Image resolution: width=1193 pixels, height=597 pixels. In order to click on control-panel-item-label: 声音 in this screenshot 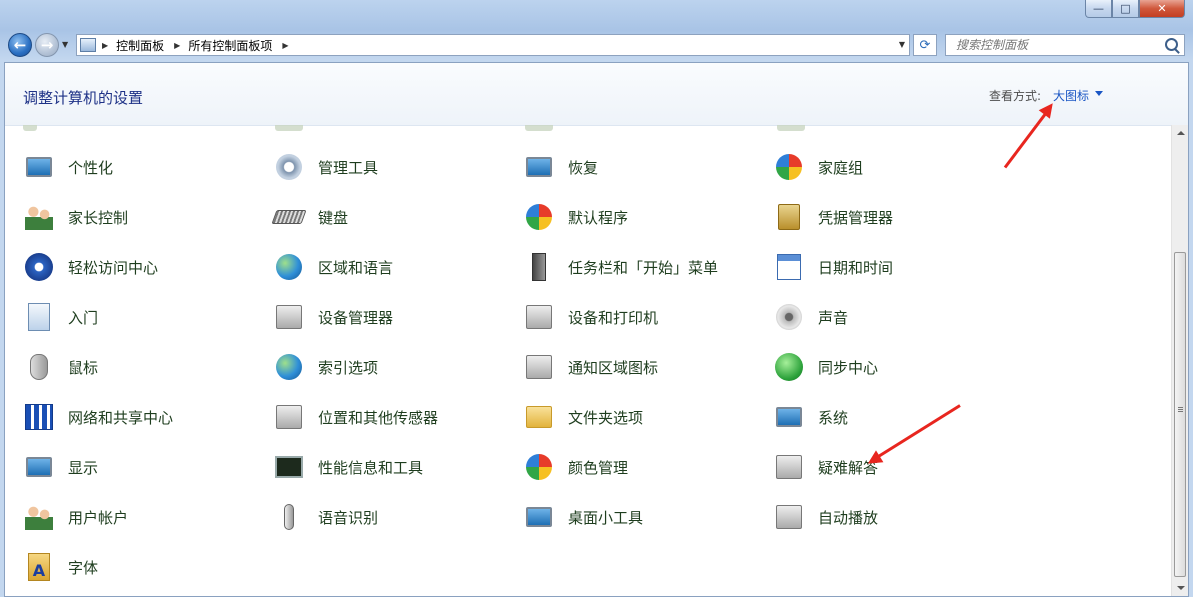, I will do `click(833, 317)`.